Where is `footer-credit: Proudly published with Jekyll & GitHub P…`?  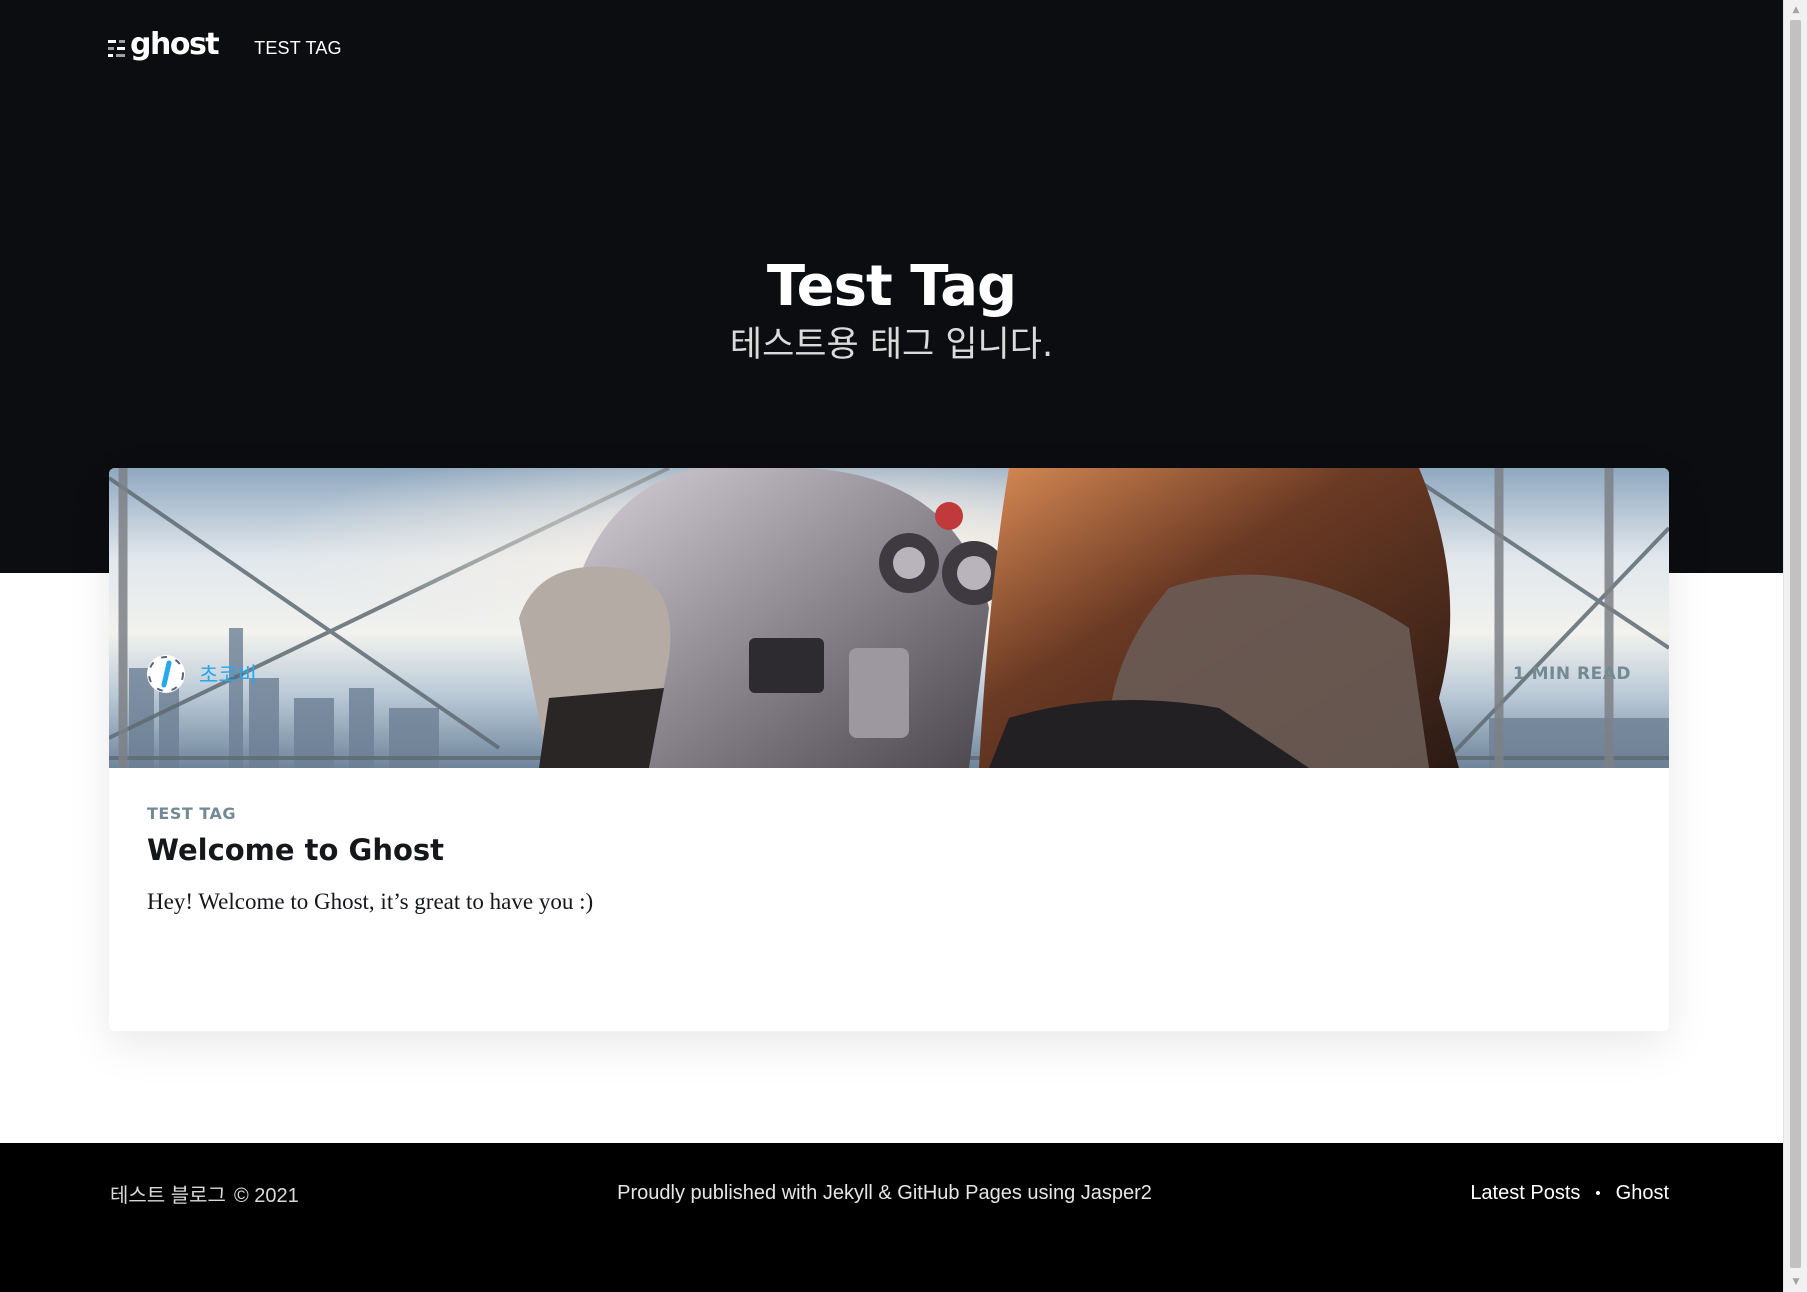
footer-credit: Proudly published with Jekyll & GitHub P… is located at coordinates (884, 1192).